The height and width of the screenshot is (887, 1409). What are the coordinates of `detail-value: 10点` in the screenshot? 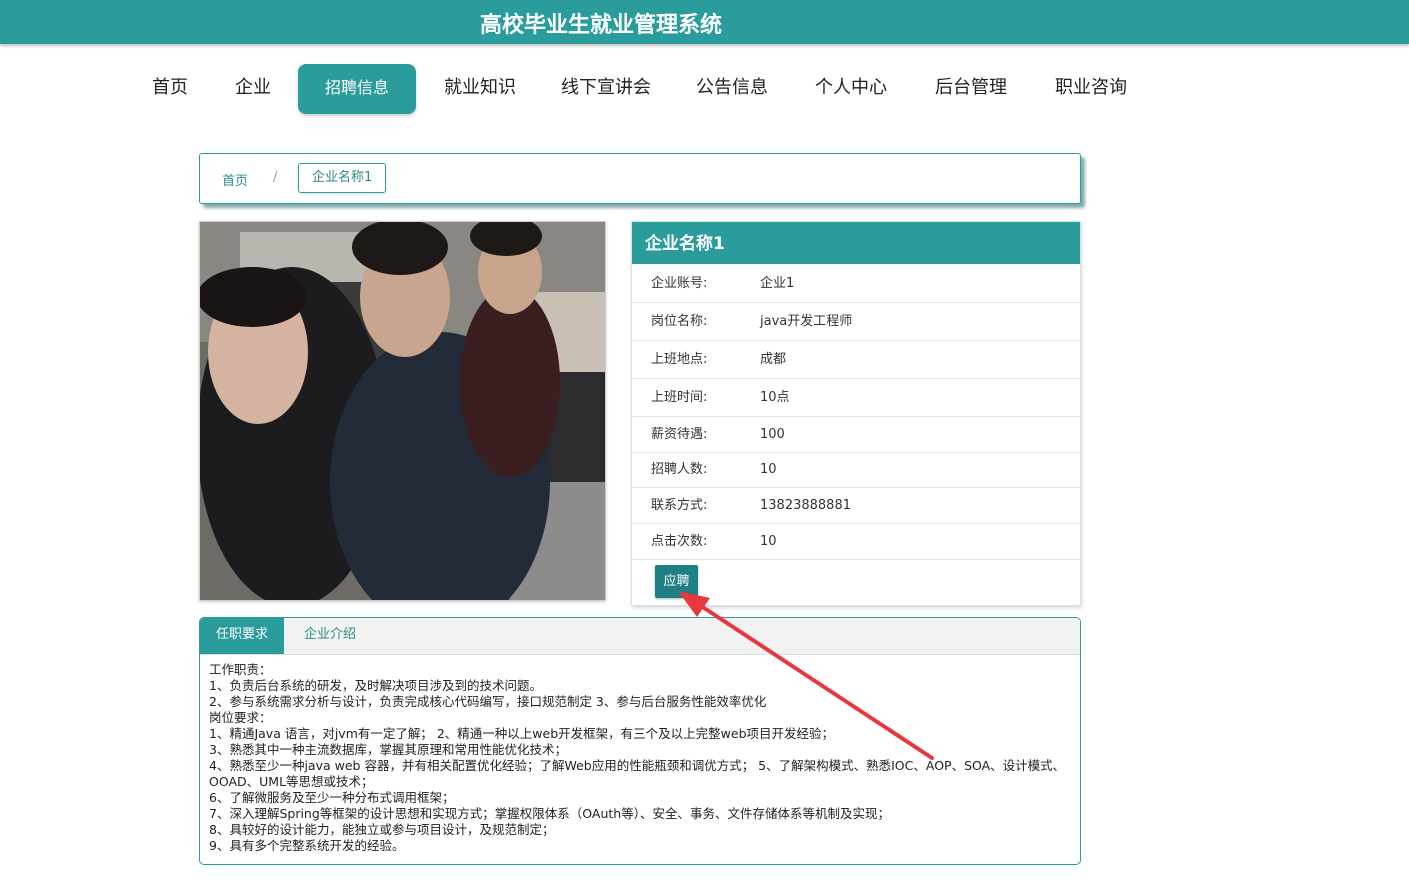 It's located at (775, 397).